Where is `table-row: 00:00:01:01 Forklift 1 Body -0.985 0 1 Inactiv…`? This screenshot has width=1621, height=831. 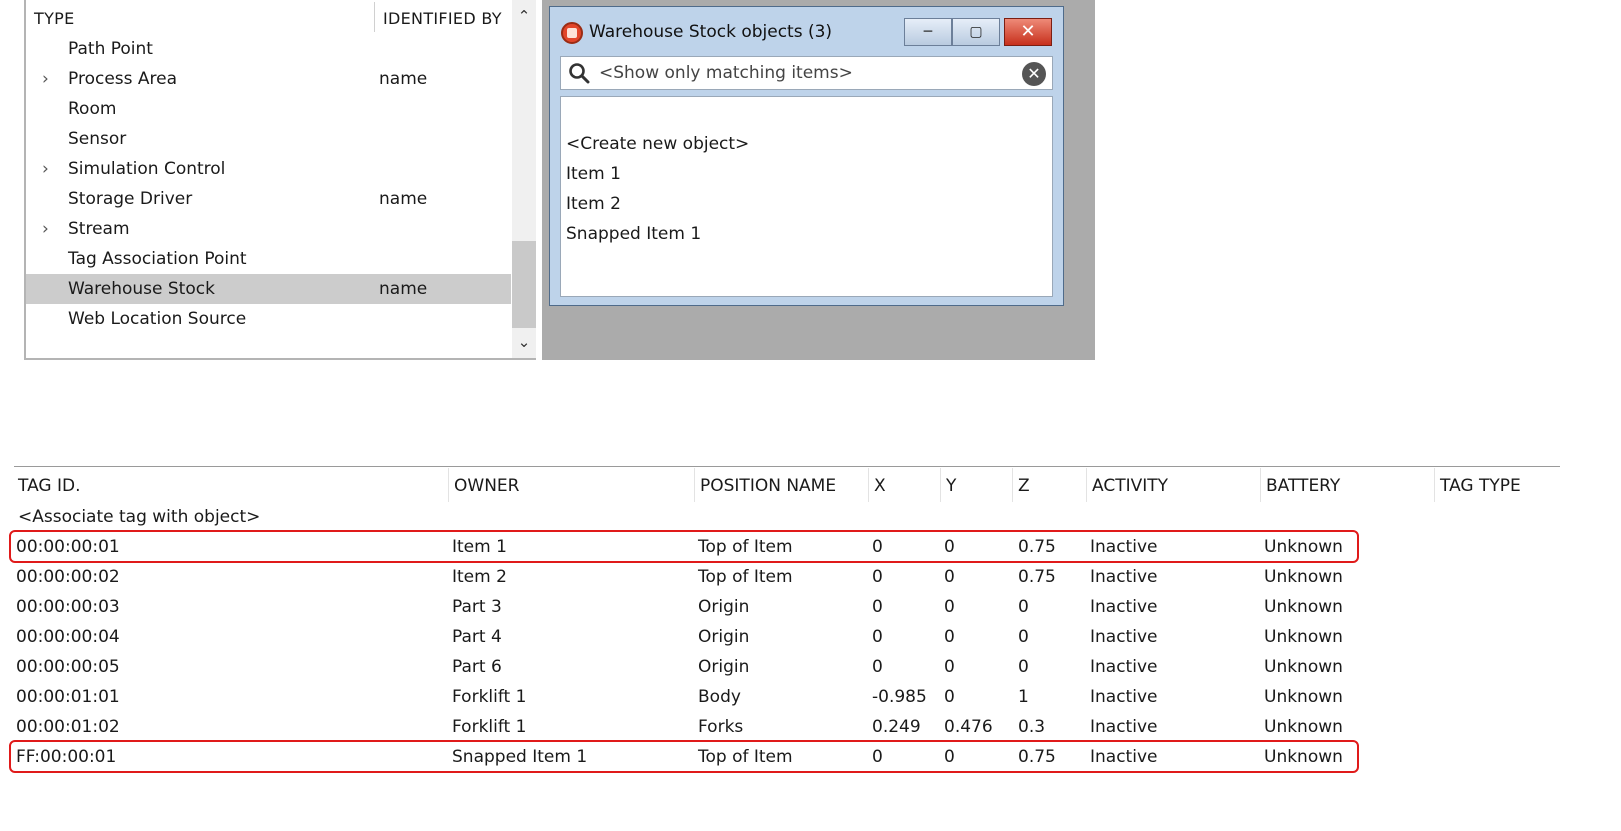
table-row: 00:00:01:01 Forklift 1 Body -0.985 0 1 Inactiv… is located at coordinates (787, 696).